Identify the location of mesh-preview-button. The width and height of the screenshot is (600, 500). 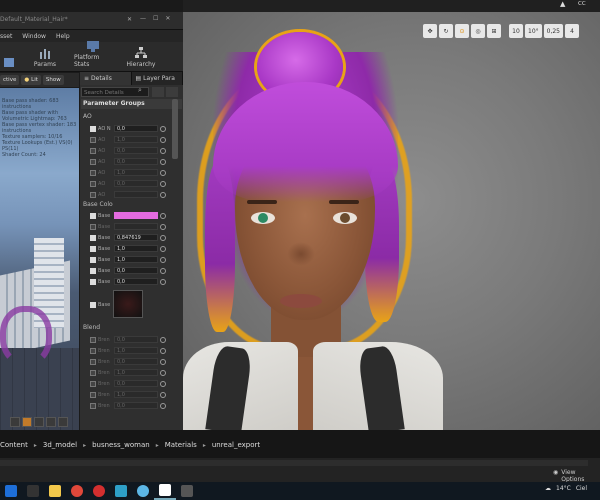
(63, 422).